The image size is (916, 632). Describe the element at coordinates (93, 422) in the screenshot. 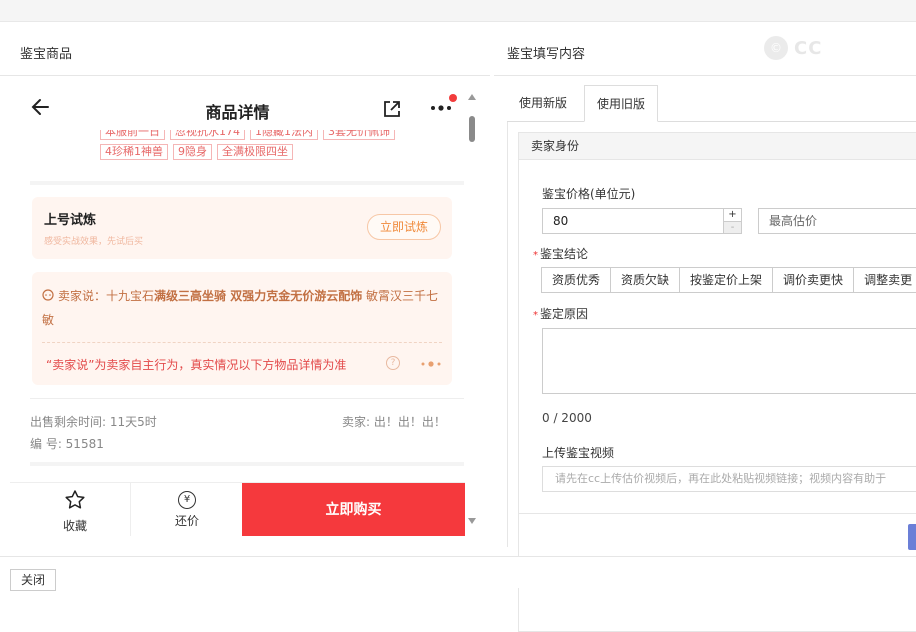

I see `sale-remaining-time: 出售剩余时间: 11天5时` at that location.